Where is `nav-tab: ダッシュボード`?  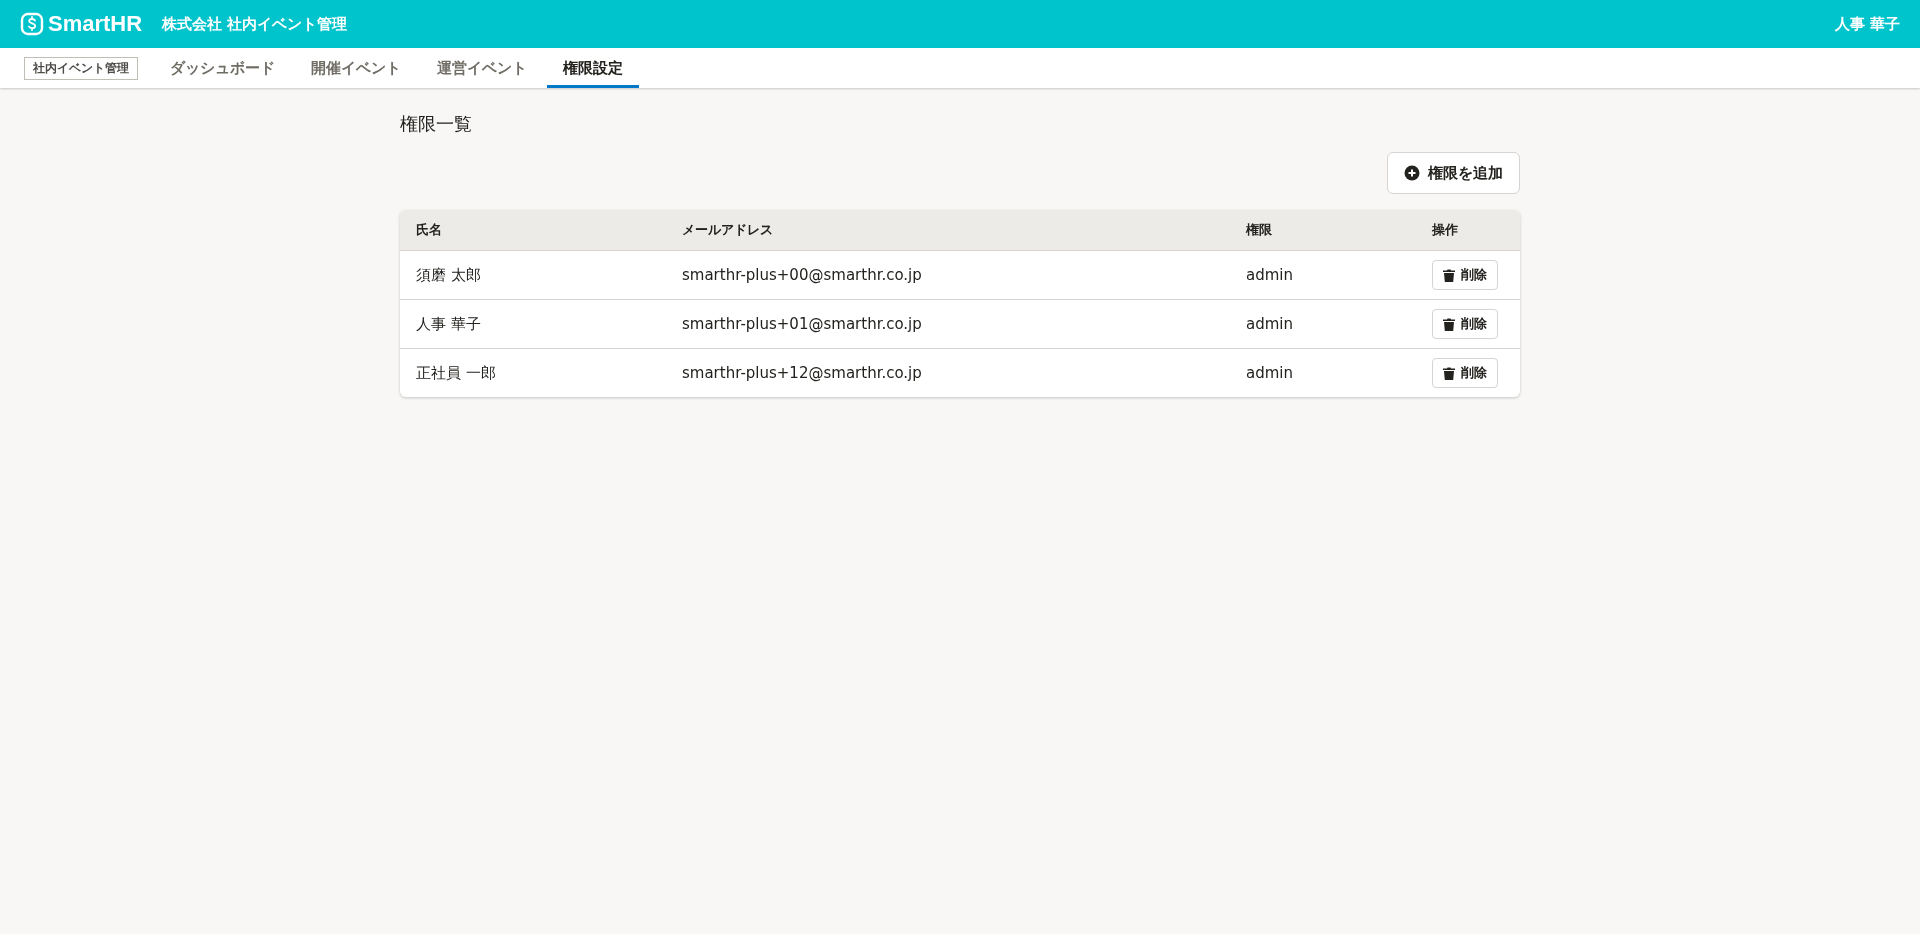
nav-tab: ダッシュボード is located at coordinates (222, 68).